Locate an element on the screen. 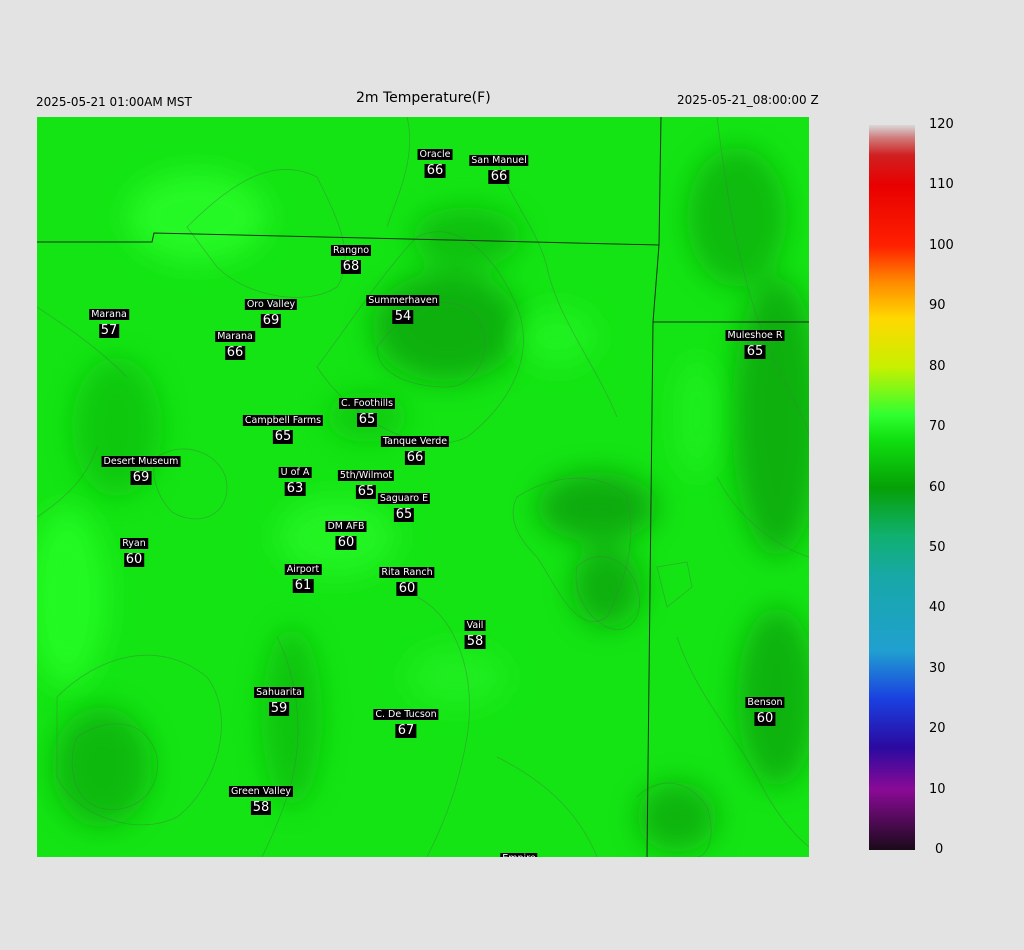 This screenshot has width=1024, height=950. utc-time-label: 2025-05-21_08:00:00 Z is located at coordinates (748, 100).